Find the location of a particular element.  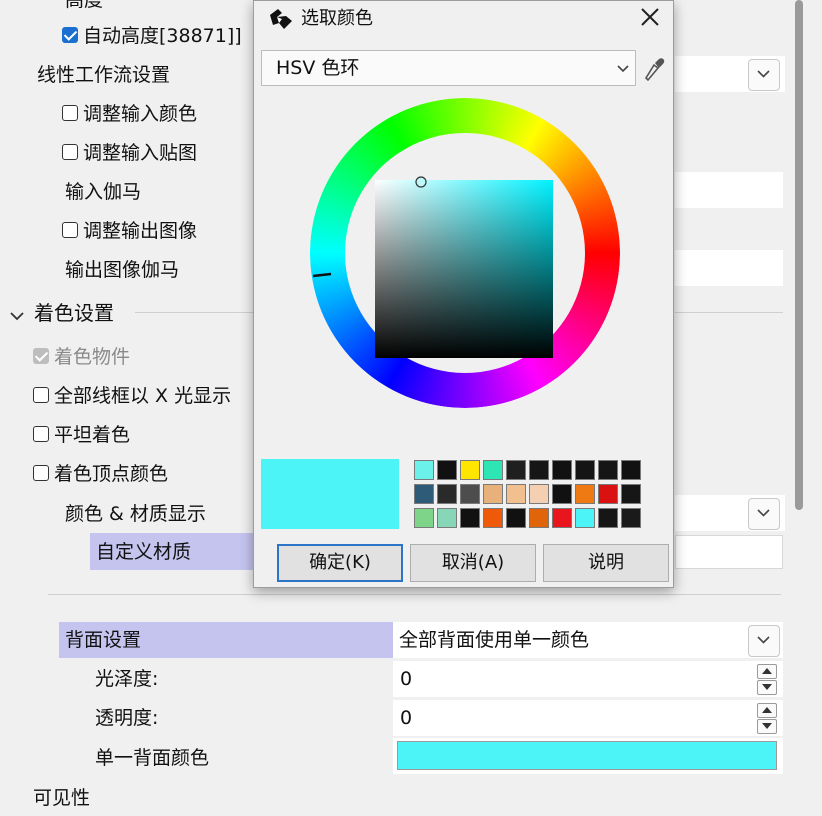

backface-dropdown is located at coordinates (764, 641).